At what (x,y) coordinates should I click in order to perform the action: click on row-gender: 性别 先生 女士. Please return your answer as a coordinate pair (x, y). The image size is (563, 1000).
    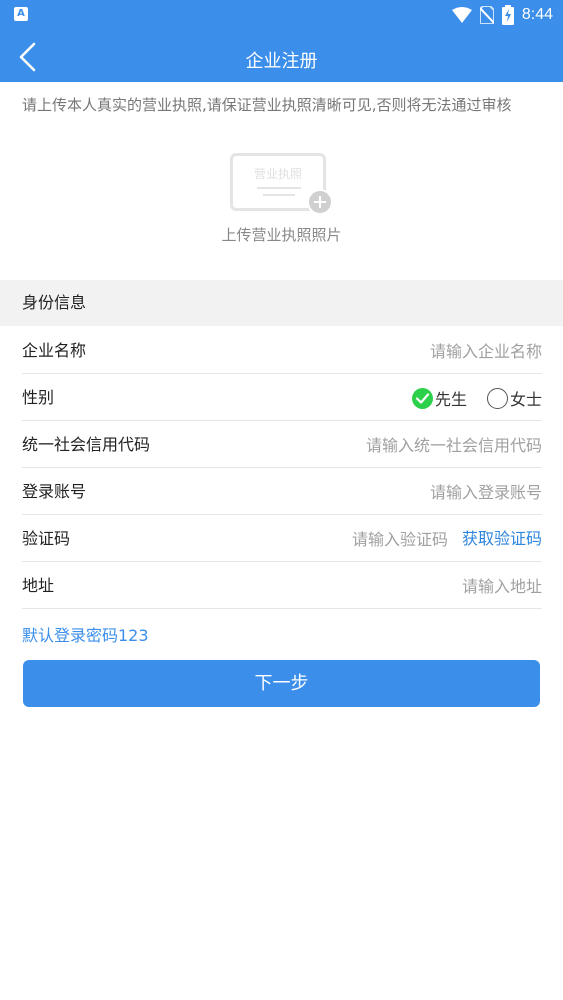
    Looking at the image, I should click on (282, 397).